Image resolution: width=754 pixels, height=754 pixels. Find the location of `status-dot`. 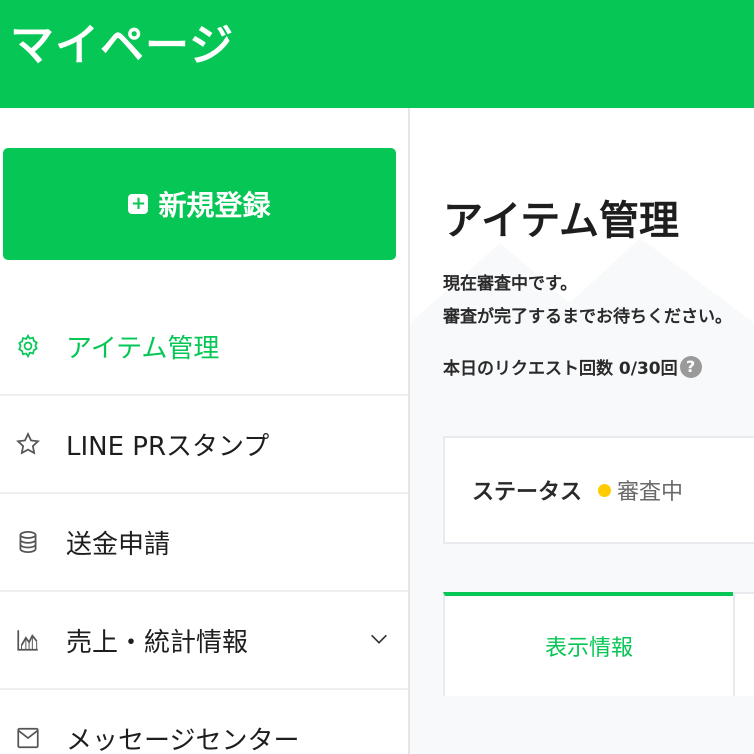

status-dot is located at coordinates (605, 490).